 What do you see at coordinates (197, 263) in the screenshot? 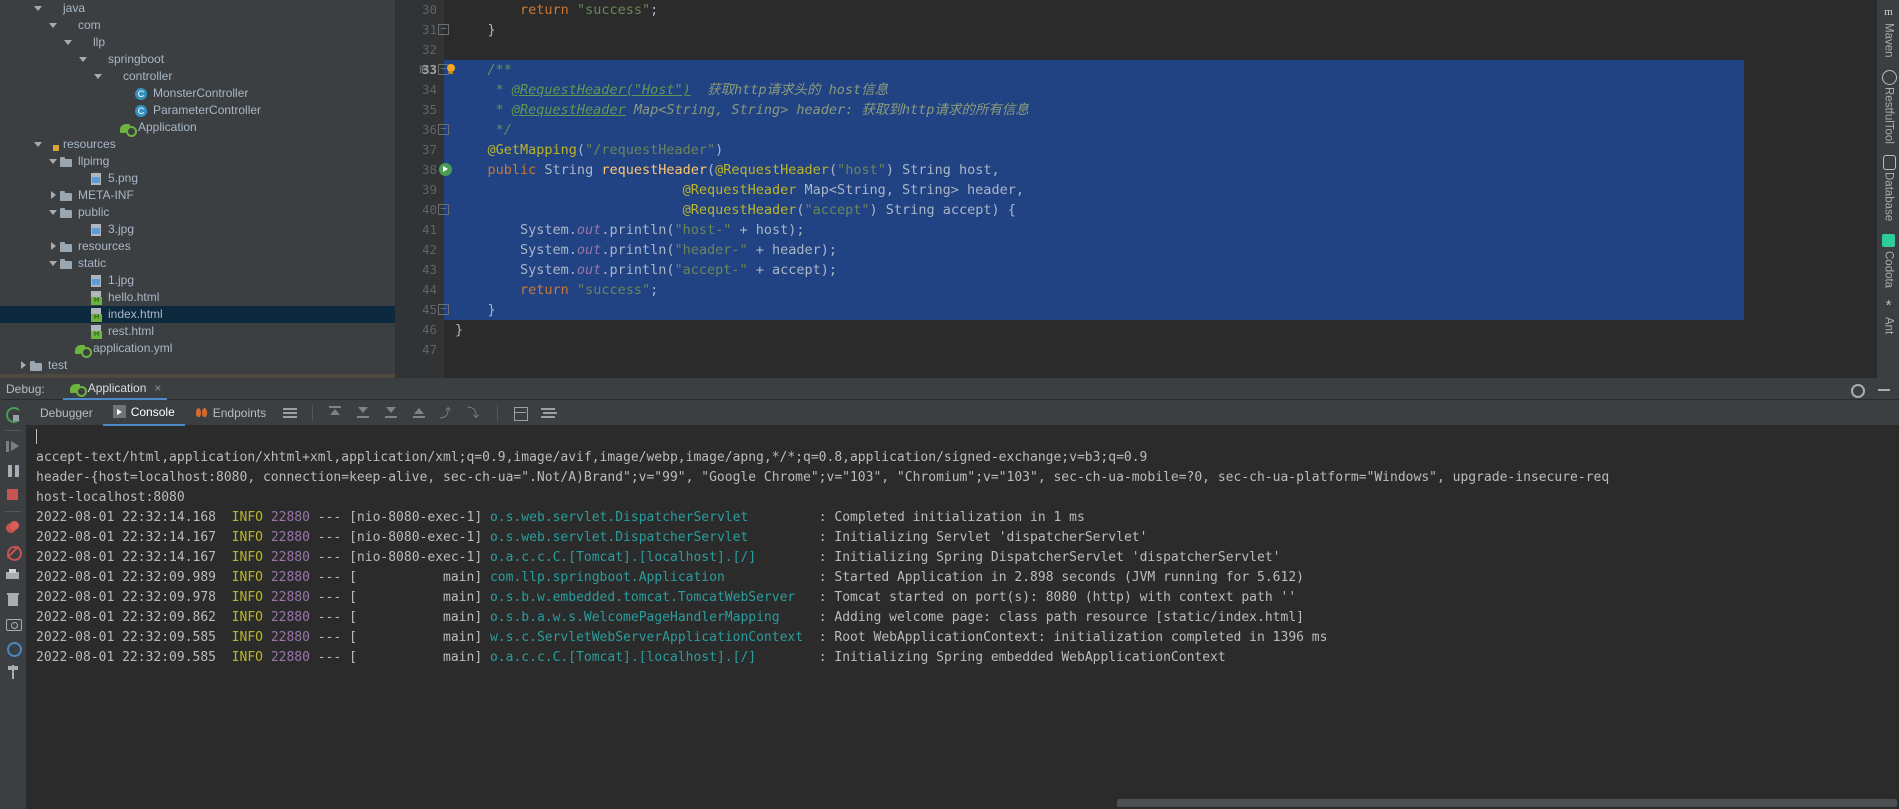
I see `tree-node-static: static` at bounding box center [197, 263].